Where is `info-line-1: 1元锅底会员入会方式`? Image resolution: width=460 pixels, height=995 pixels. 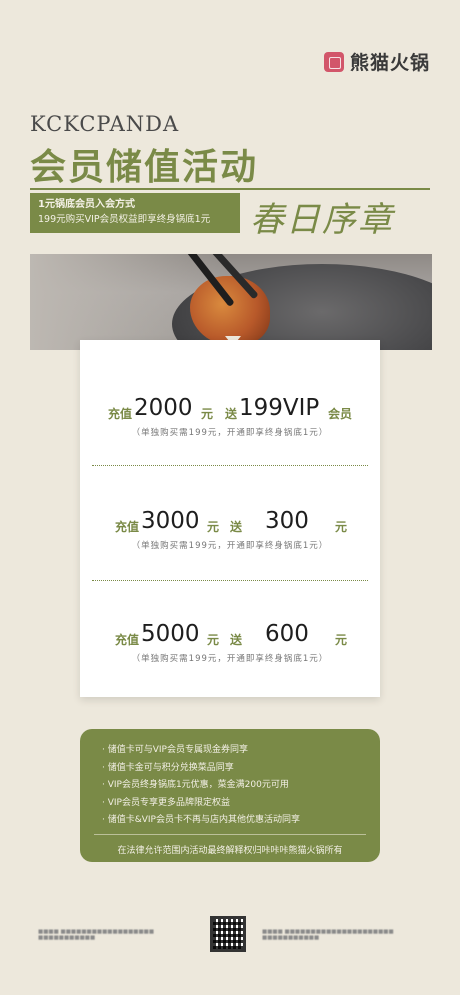 info-line-1: 1元锅底会员入会方式 is located at coordinates (86, 204).